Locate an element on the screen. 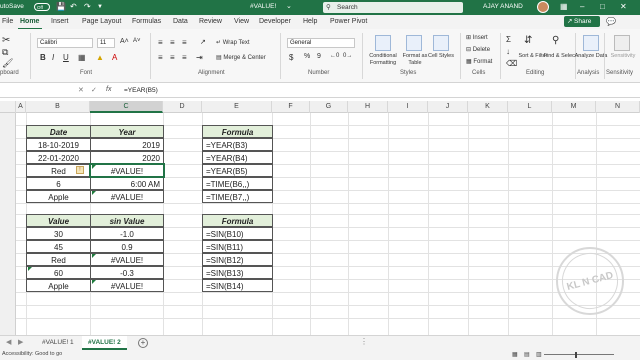  table-cell: 60 is located at coordinates (58, 272).